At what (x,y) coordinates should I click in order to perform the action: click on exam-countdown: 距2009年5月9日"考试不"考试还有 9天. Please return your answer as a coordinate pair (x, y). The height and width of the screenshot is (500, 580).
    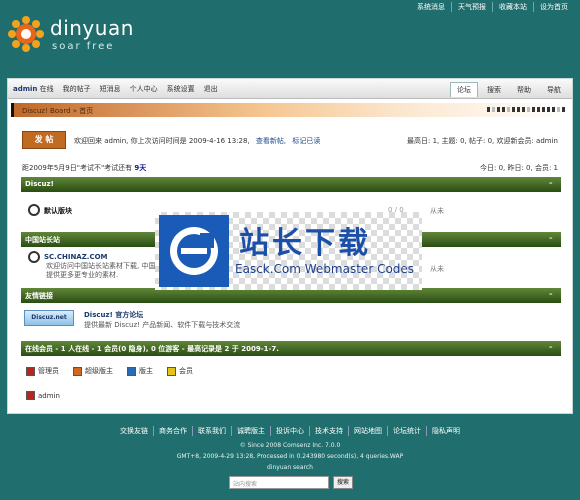
    Looking at the image, I should click on (84, 168).